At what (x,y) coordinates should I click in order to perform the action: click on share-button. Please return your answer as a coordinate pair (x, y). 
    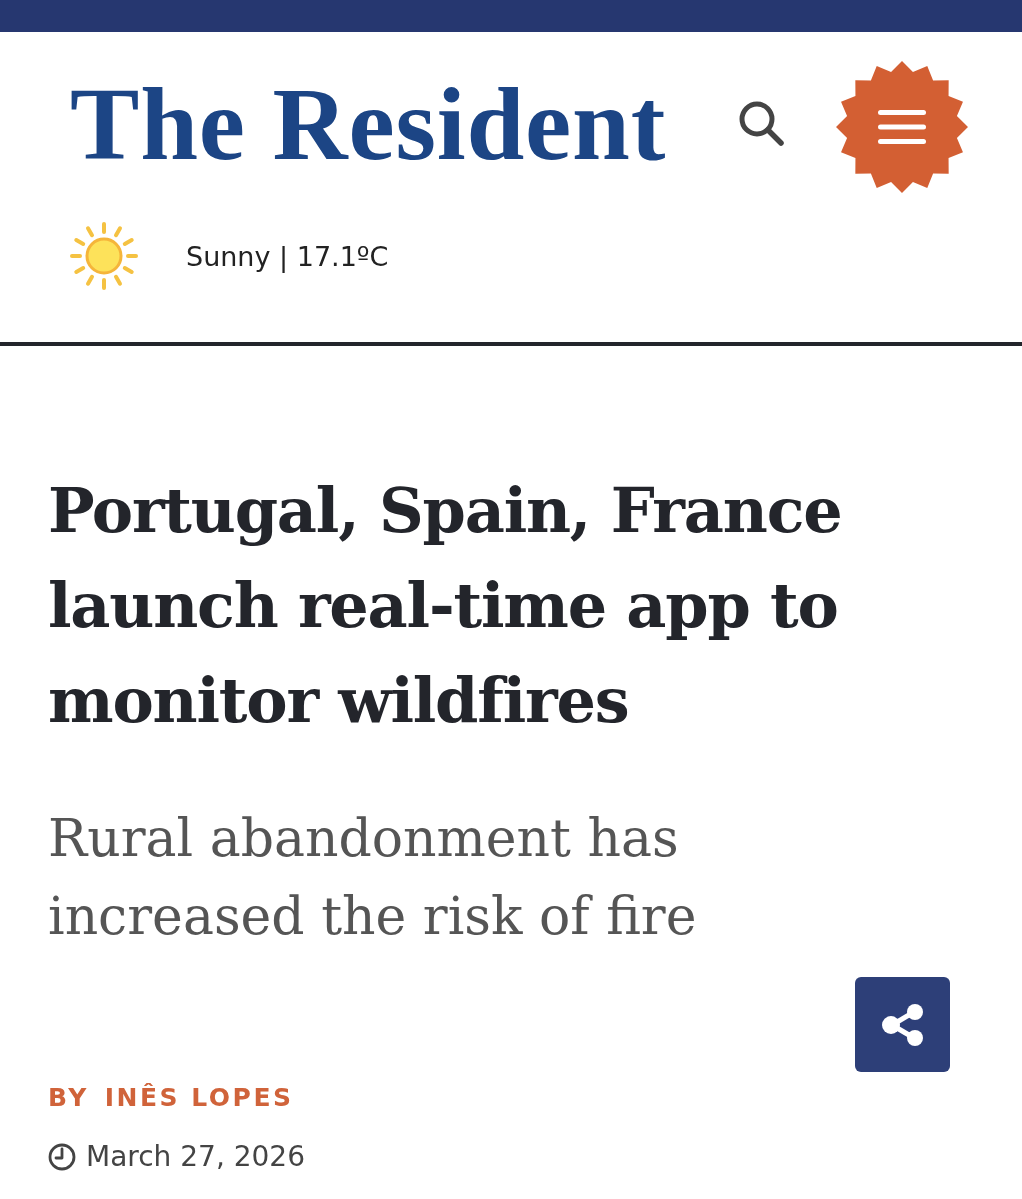
    Looking at the image, I should click on (902, 1024).